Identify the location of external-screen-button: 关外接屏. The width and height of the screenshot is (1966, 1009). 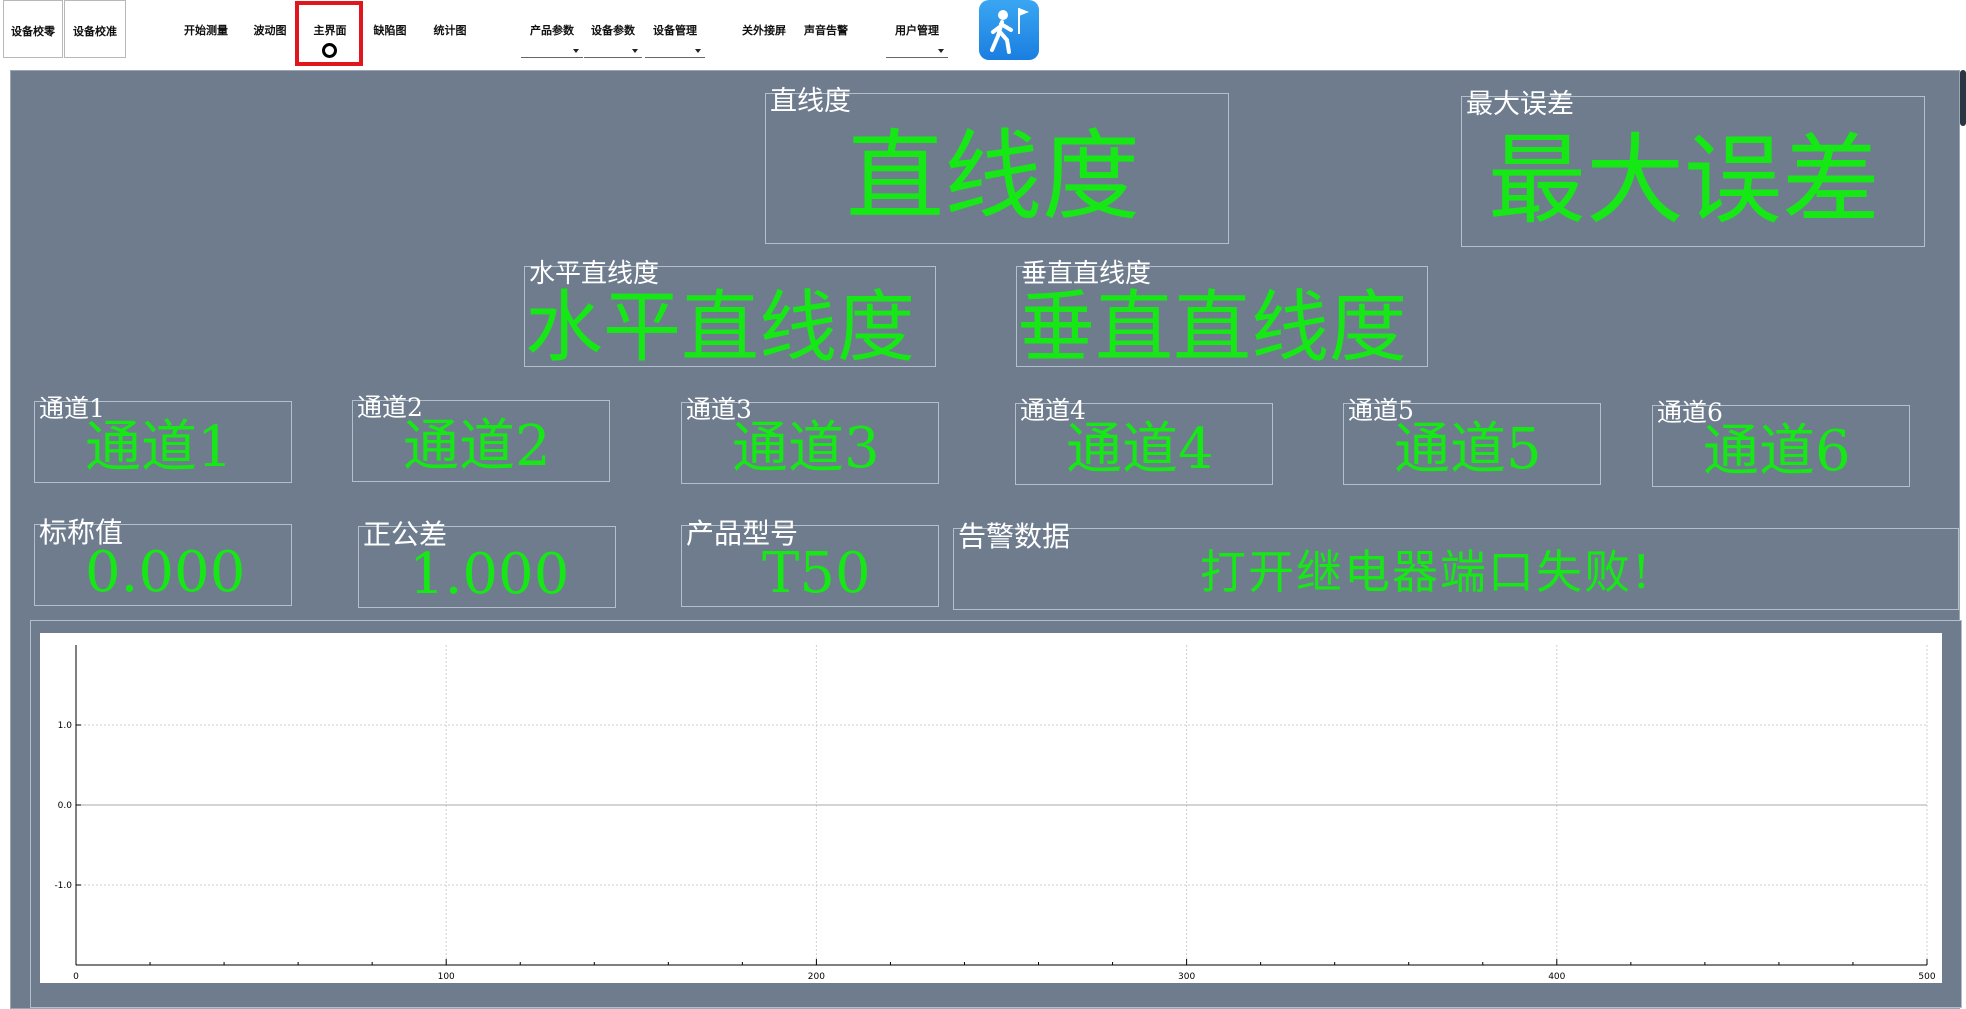
(764, 29).